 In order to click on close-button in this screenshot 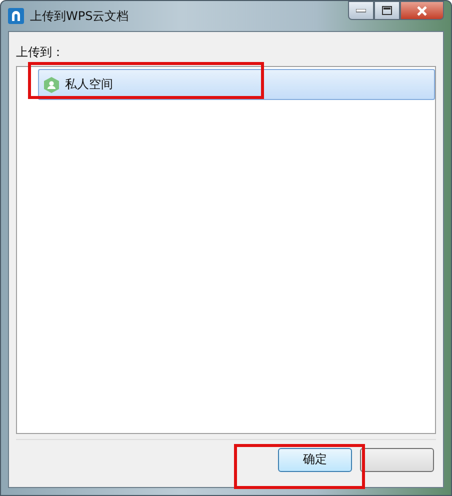, I will do `click(422, 10)`.